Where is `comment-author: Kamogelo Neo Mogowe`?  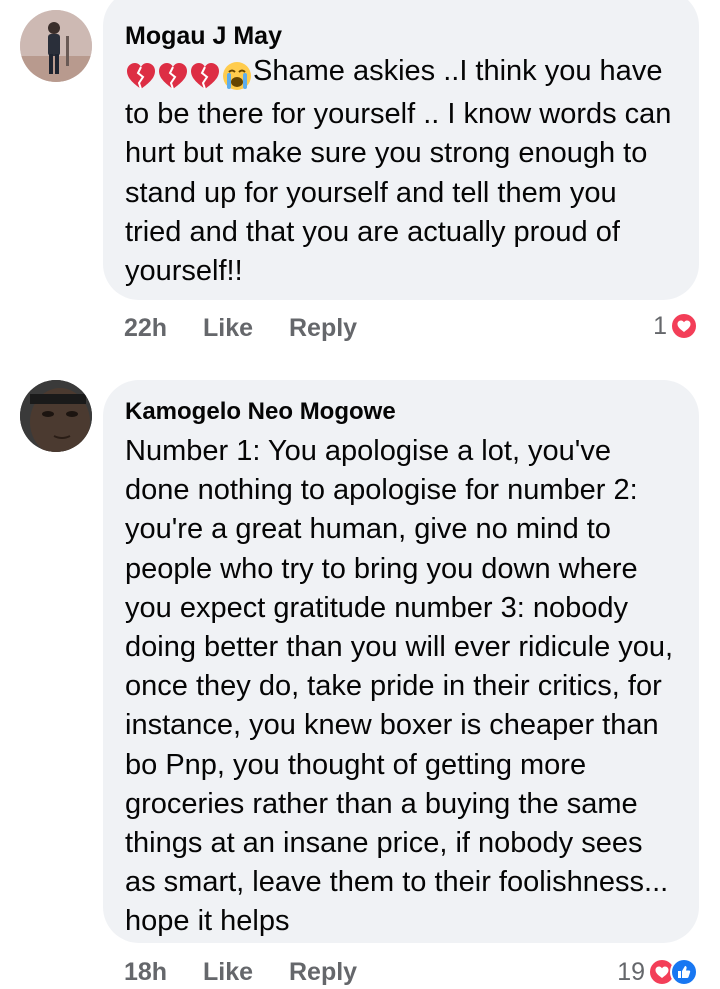 comment-author: Kamogelo Neo Mogowe is located at coordinates (401, 412).